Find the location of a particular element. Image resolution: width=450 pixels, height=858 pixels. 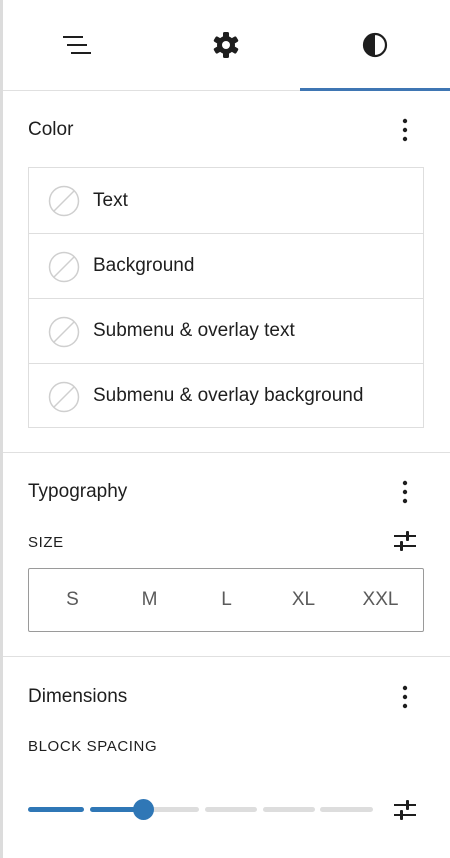

spacing-custom-toggle-button is located at coordinates (405, 810).